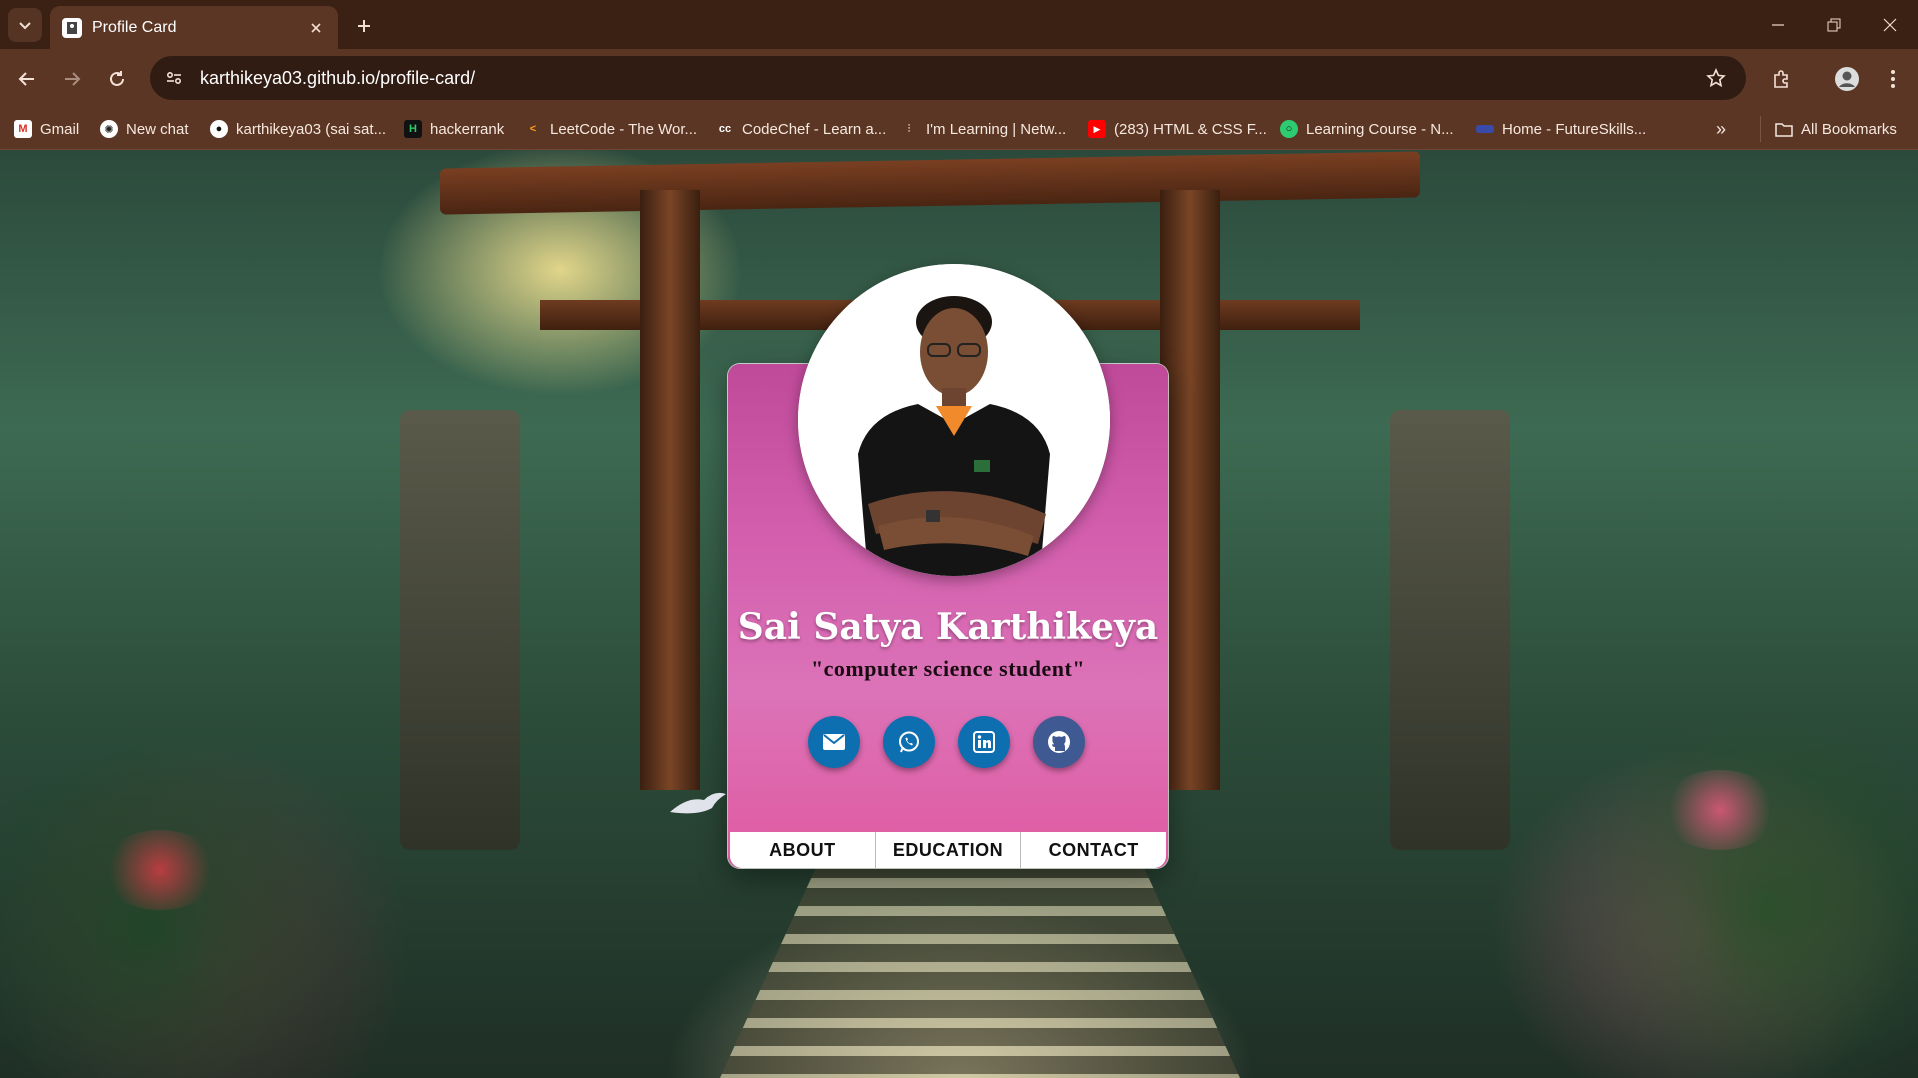  I want to click on torii-gate-top, so click(930, 183).